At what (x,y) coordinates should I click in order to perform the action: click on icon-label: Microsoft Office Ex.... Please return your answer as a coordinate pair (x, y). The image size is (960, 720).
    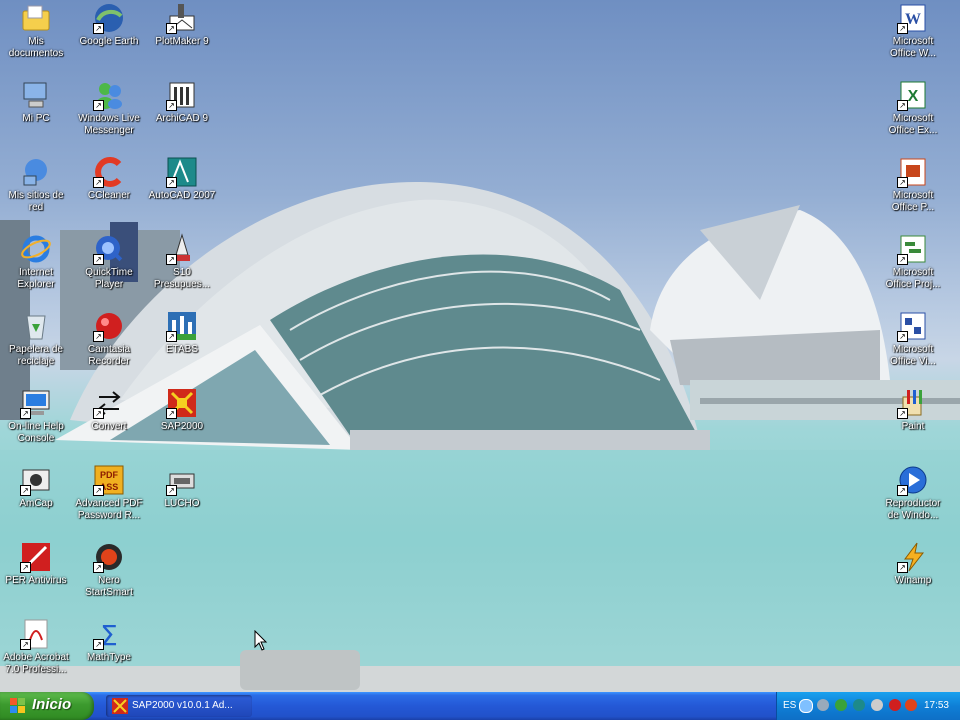
    Looking at the image, I should click on (913, 124).